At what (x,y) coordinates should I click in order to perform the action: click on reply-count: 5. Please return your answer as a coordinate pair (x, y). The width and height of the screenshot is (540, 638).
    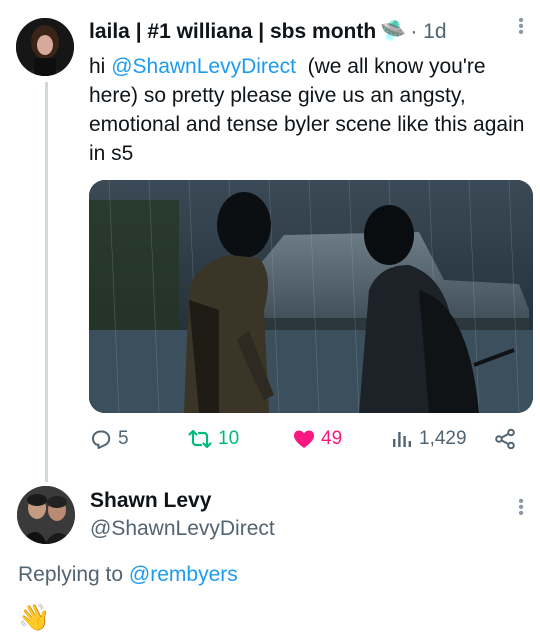
    Looking at the image, I should click on (123, 438).